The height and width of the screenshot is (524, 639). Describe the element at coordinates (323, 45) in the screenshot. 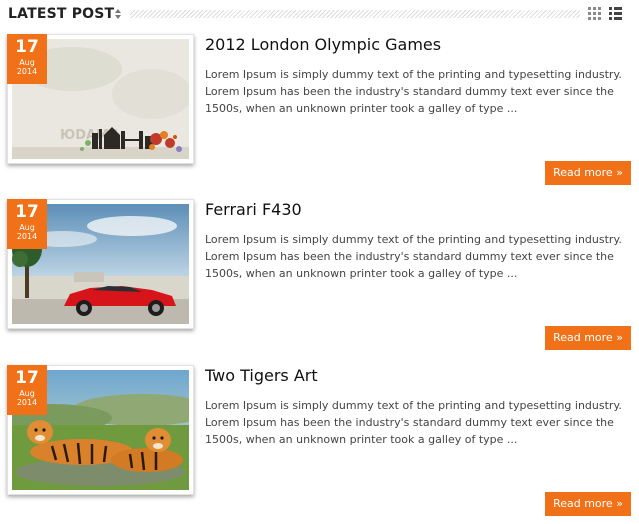

I see `post-title: 2012 London Olympic Games` at that location.